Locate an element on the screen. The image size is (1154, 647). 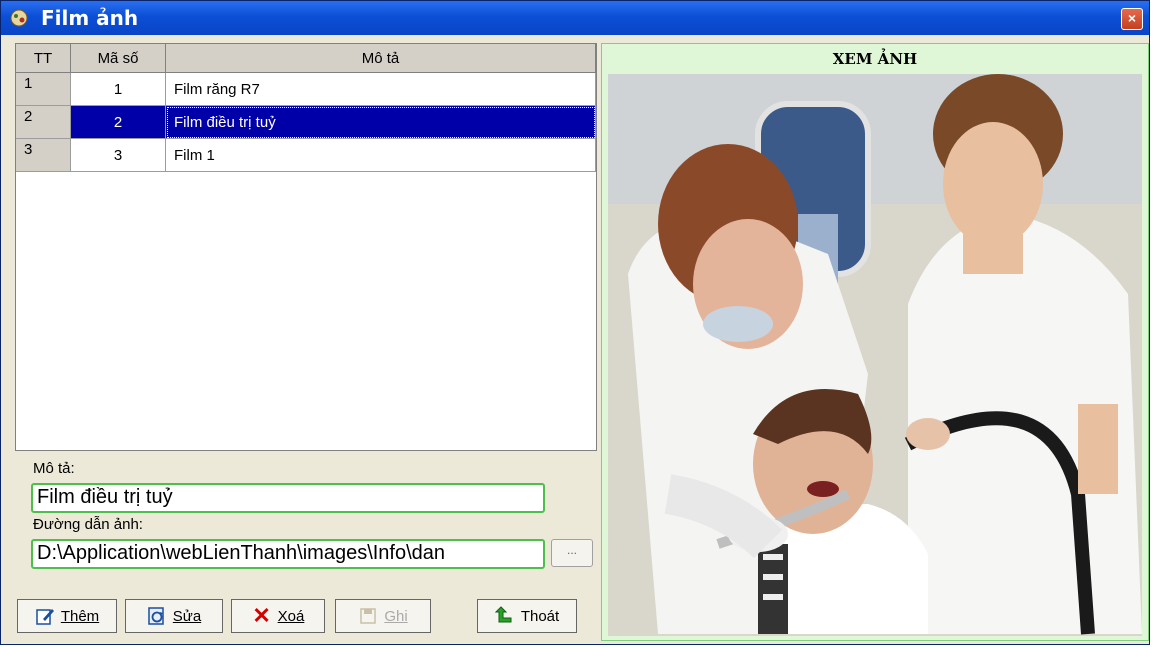
close-icon: × is located at coordinates (1132, 18).